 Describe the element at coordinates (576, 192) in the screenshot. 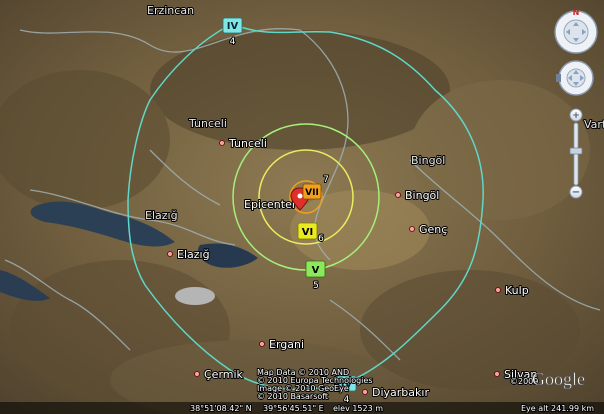

I see `zoom-out-icon: −` at that location.